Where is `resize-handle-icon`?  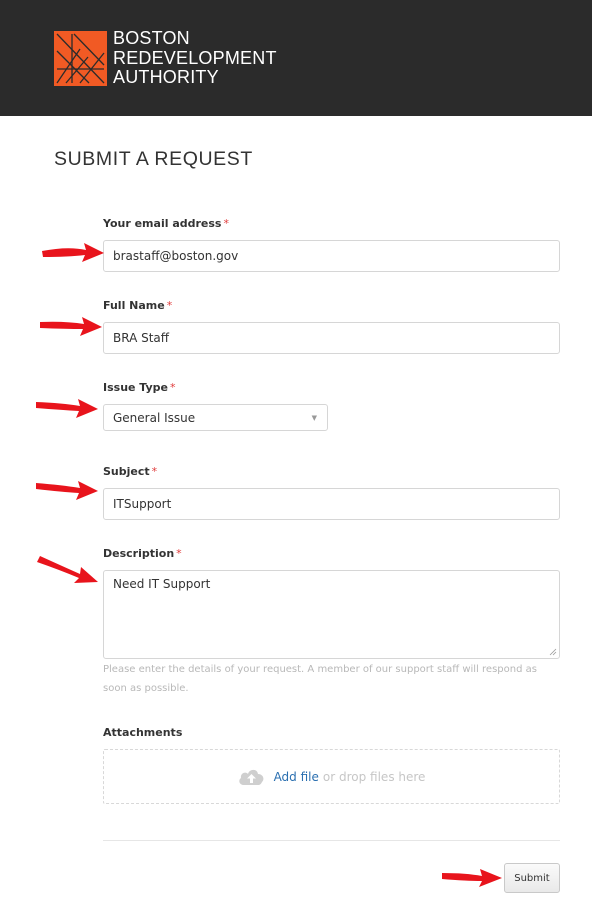 resize-handle-icon is located at coordinates (553, 652).